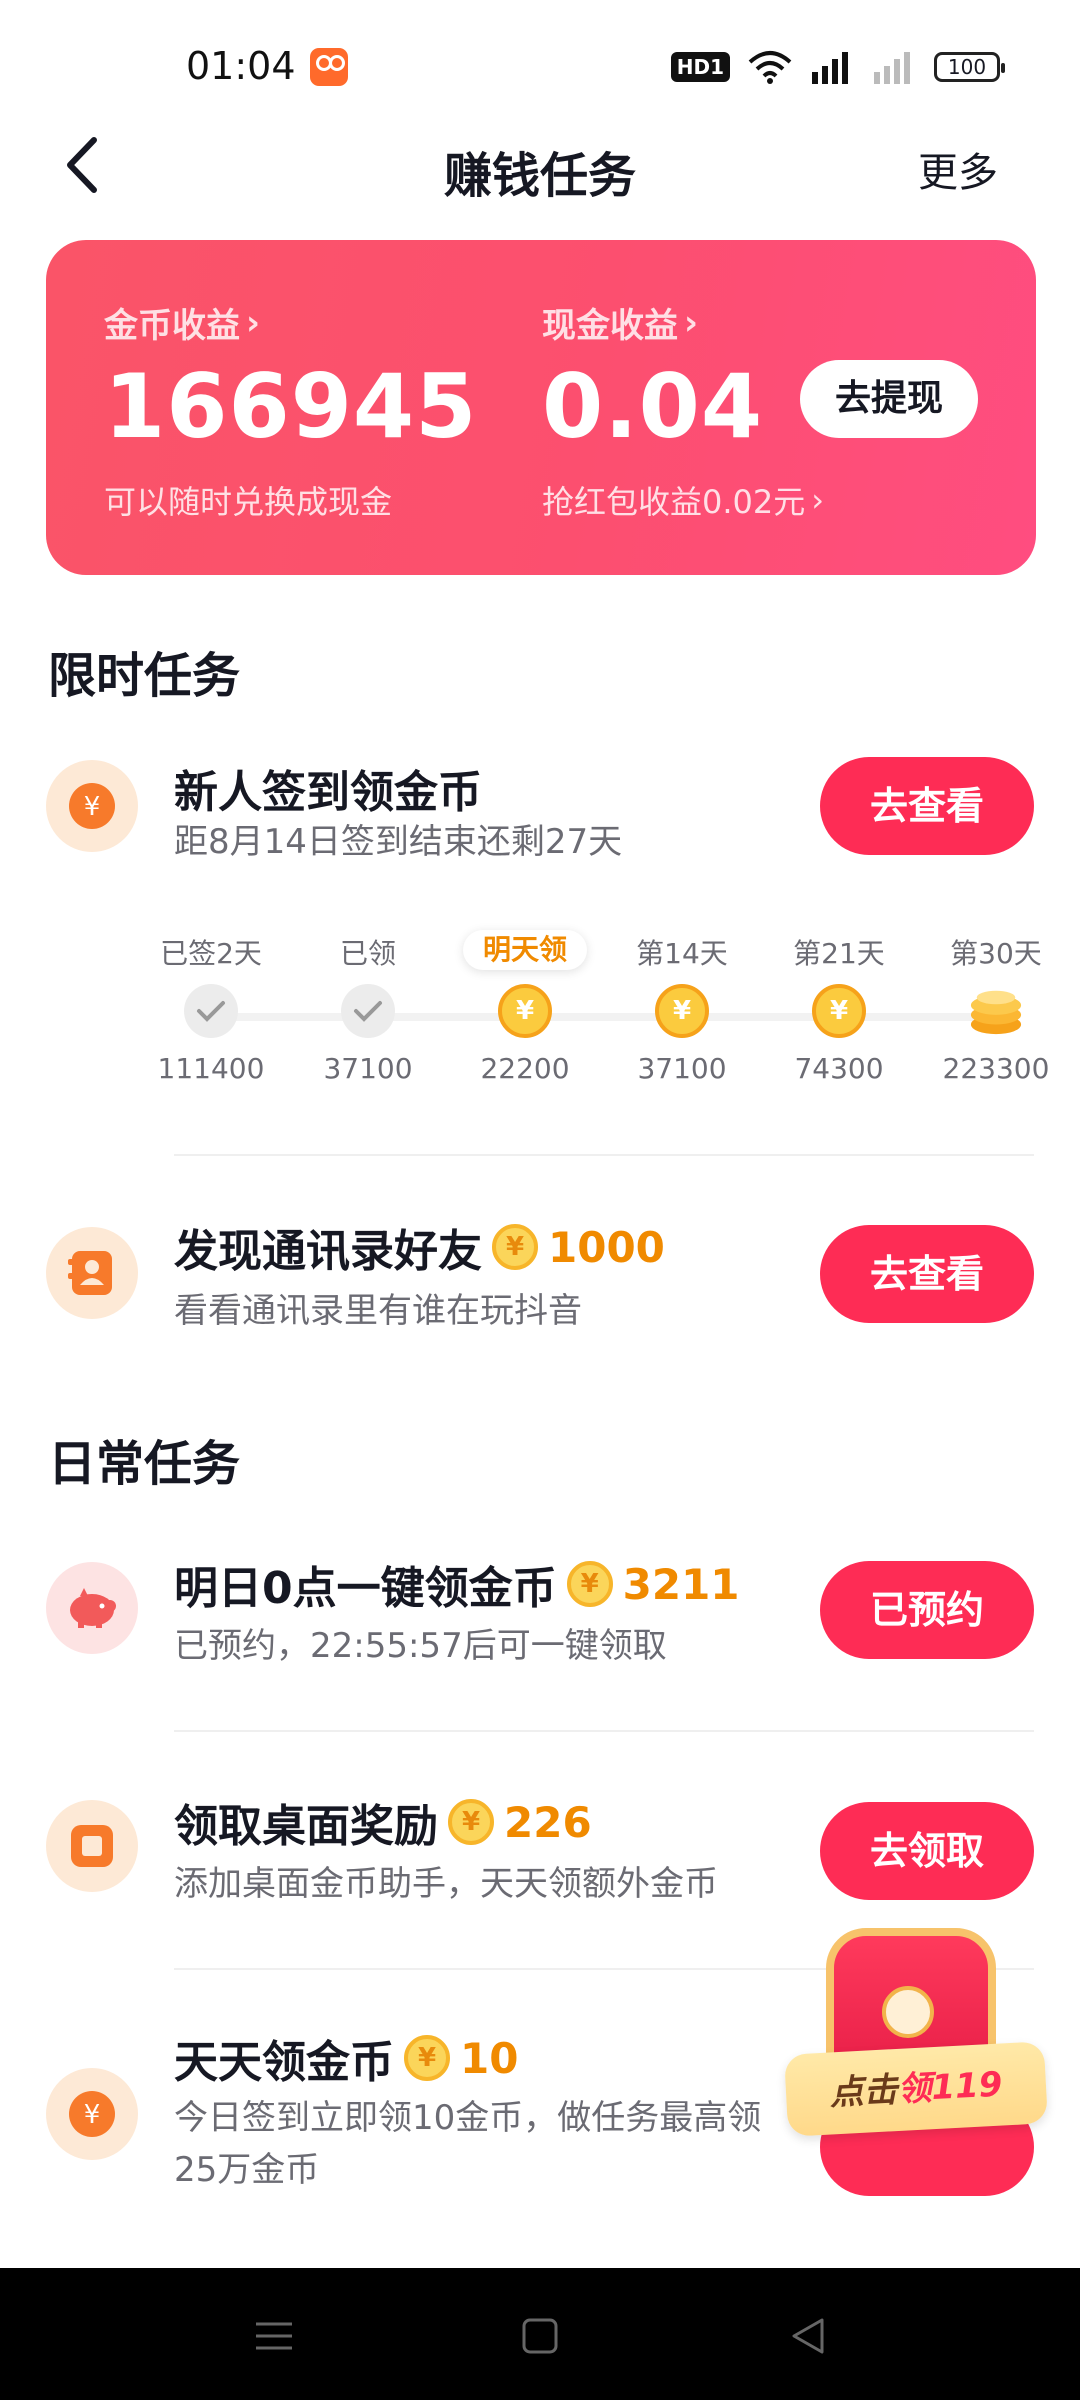 This screenshot has height=2400, width=1080. What do you see at coordinates (770, 67) in the screenshot?
I see `wifi-icon` at bounding box center [770, 67].